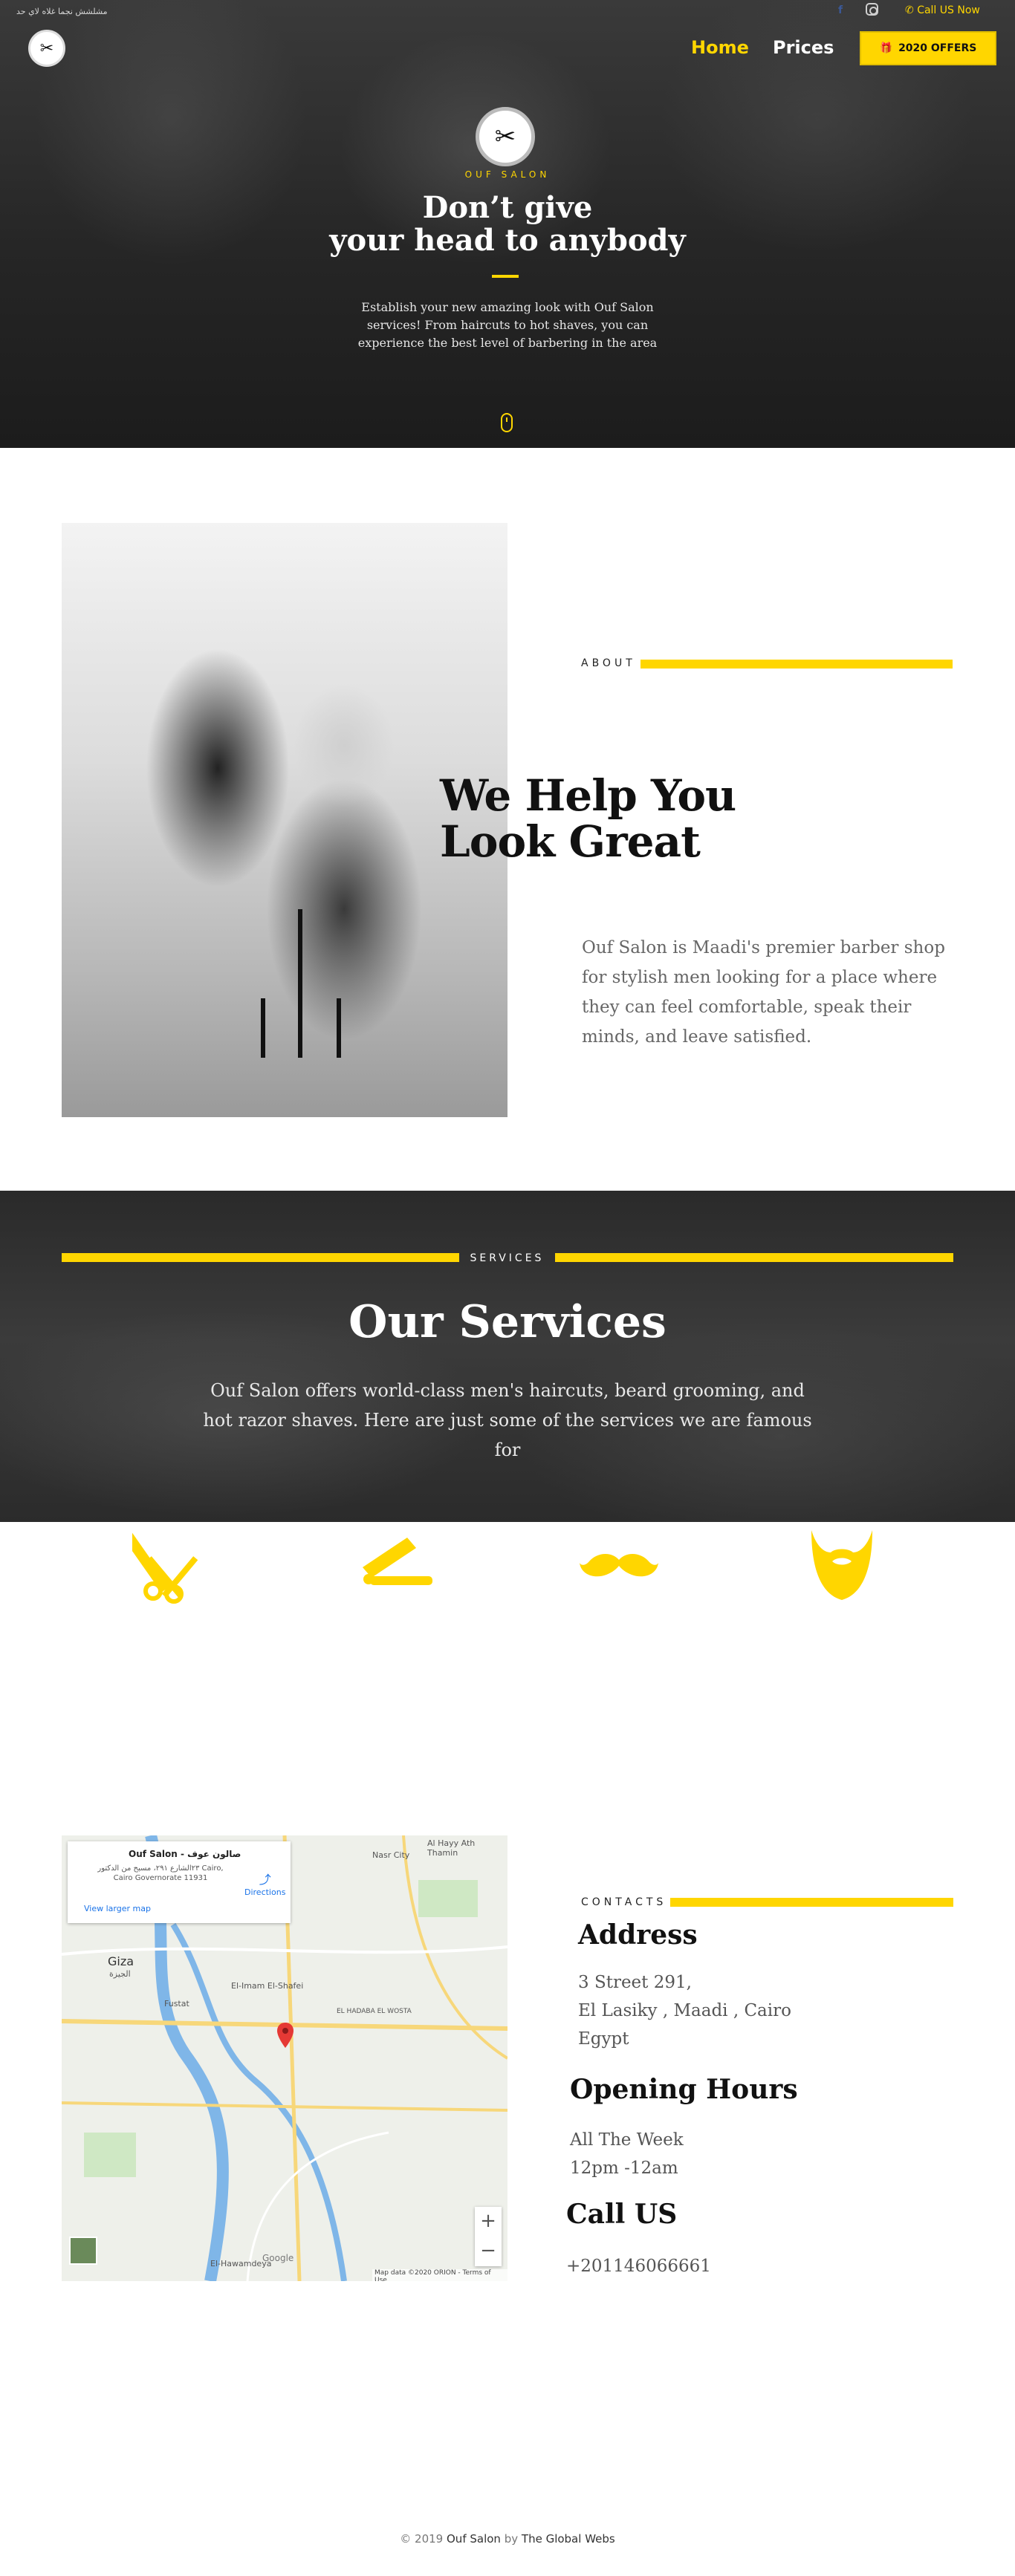  I want to click on about-title-line2: Look Great, so click(570, 841).